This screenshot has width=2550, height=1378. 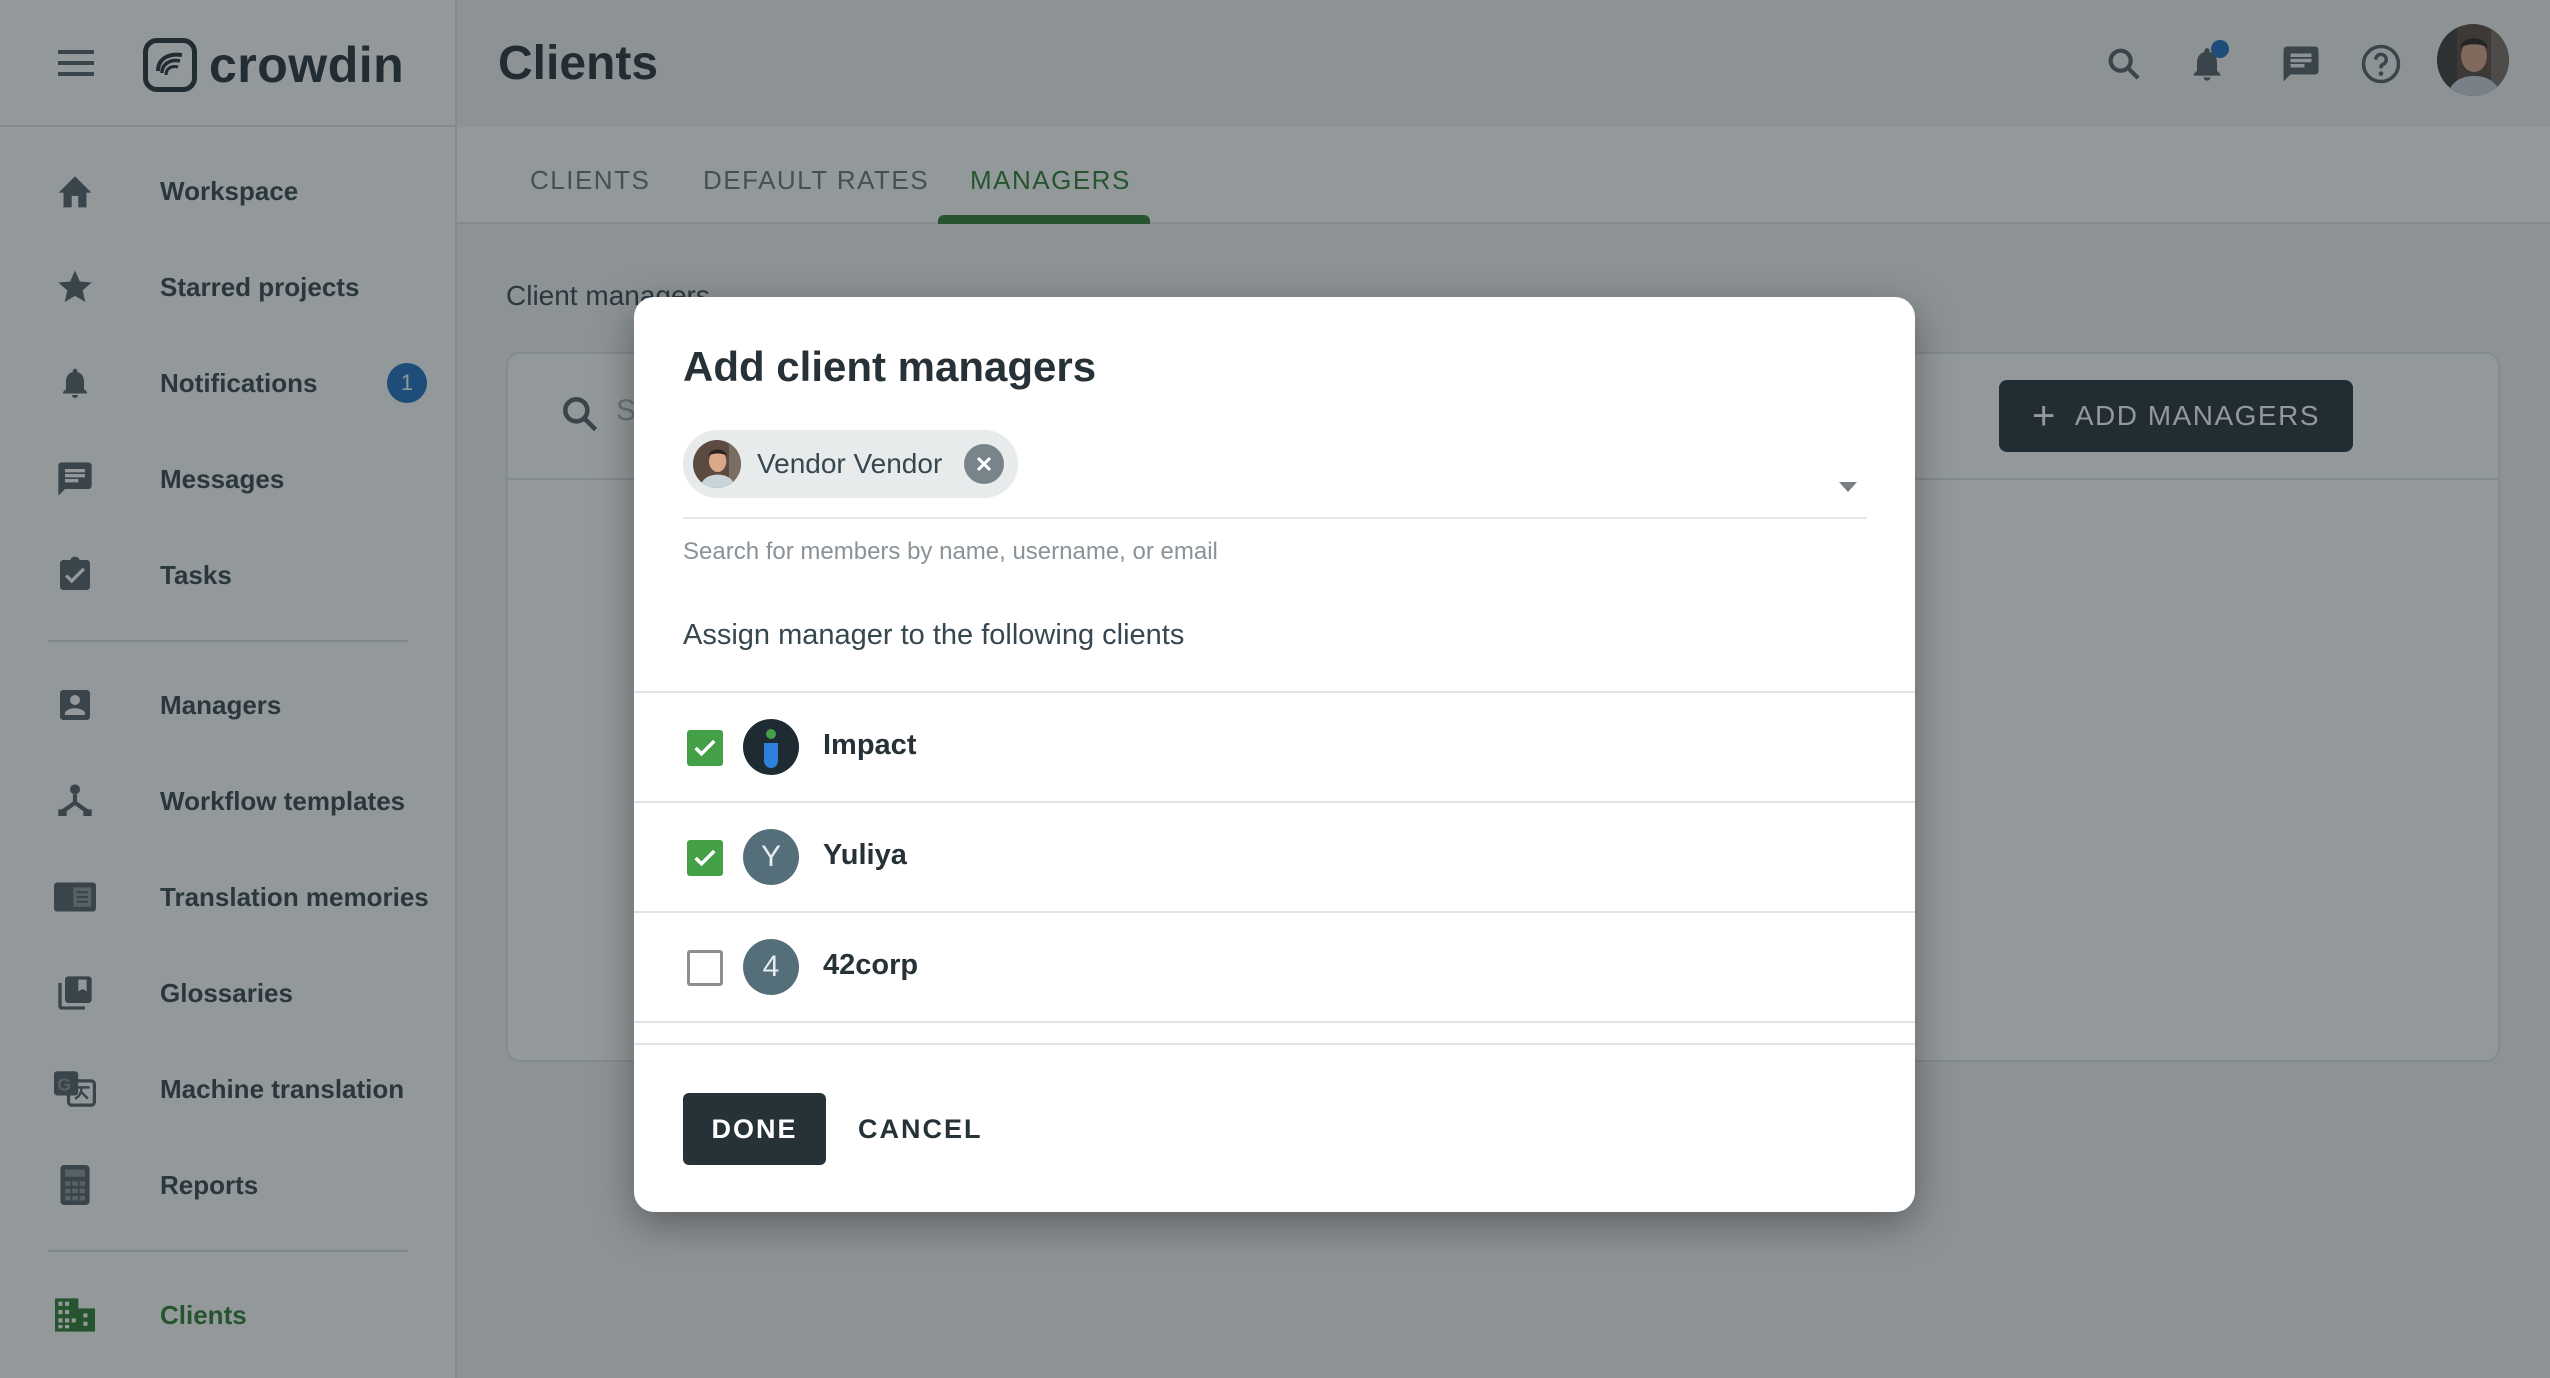 I want to click on member-search-field, so click(x=1275, y=518).